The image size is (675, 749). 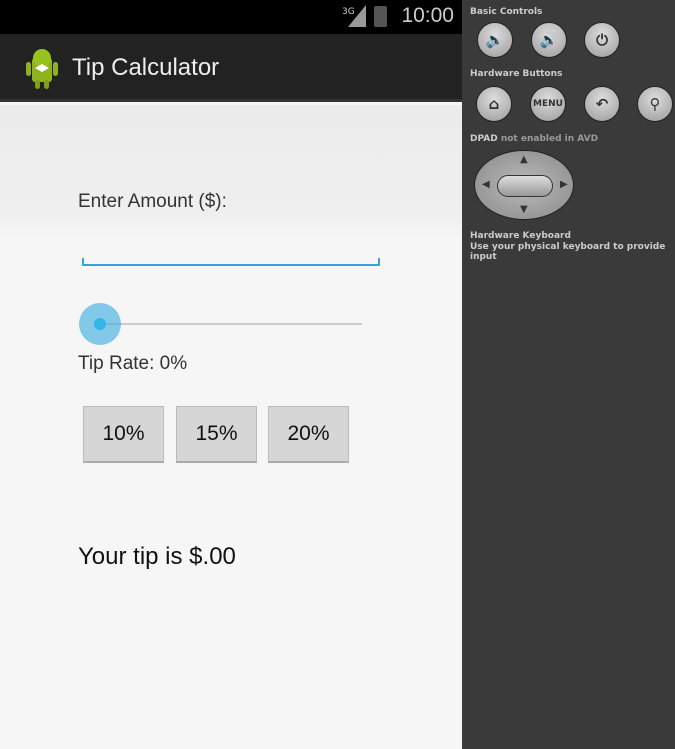 I want to click on slider-thumb, so click(x=100, y=324).